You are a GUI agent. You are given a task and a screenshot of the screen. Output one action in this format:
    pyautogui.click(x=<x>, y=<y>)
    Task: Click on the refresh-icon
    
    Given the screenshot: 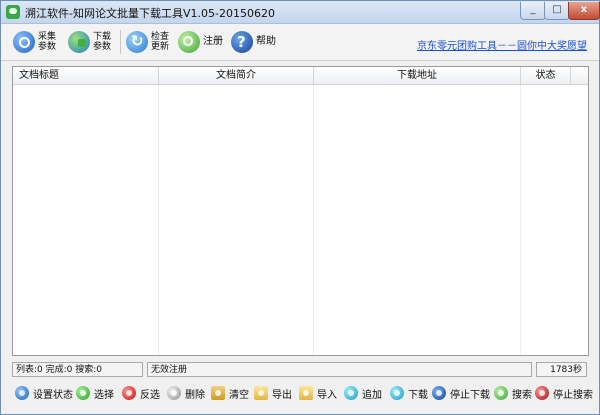 What is the action you would take?
    pyautogui.click(x=137, y=42)
    